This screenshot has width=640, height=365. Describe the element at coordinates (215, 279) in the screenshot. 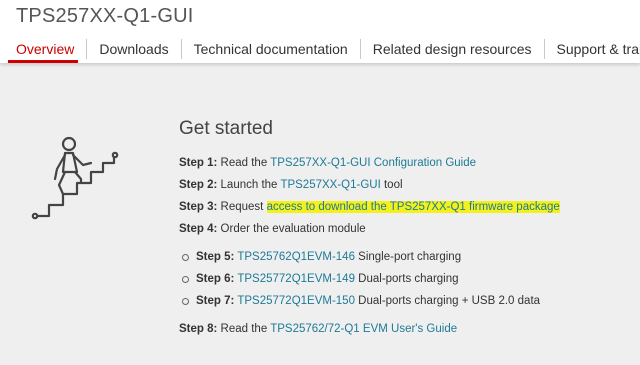

I see `step-label: Step 6:` at that location.